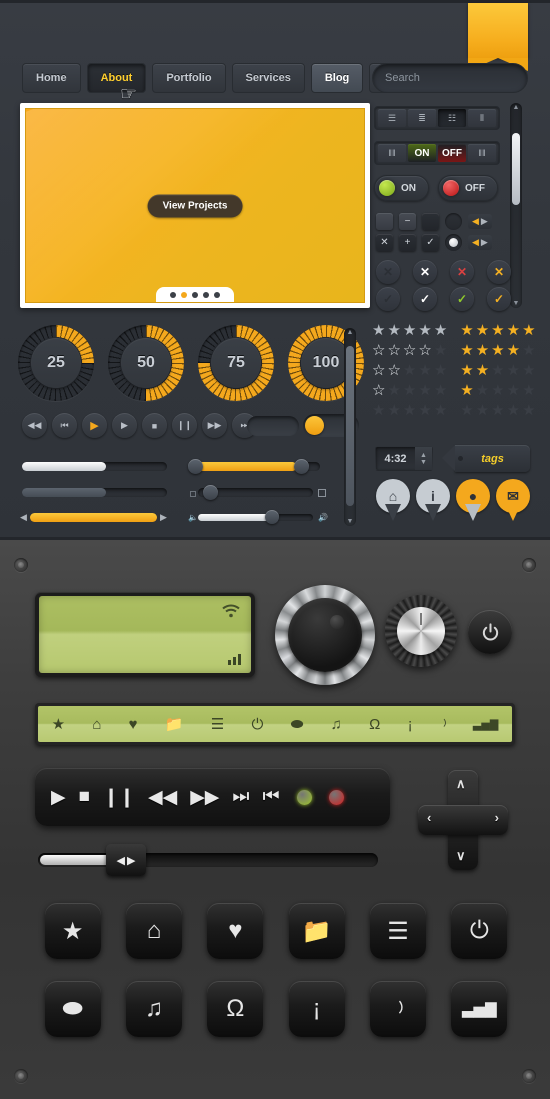  Describe the element at coordinates (485, 724) in the screenshot. I see `signal-icon: ▃▅▇` at that location.